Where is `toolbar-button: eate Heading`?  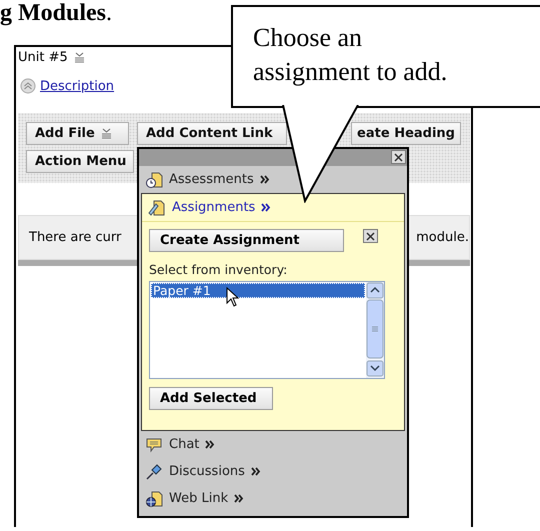
toolbar-button: eate Heading is located at coordinates (406, 133).